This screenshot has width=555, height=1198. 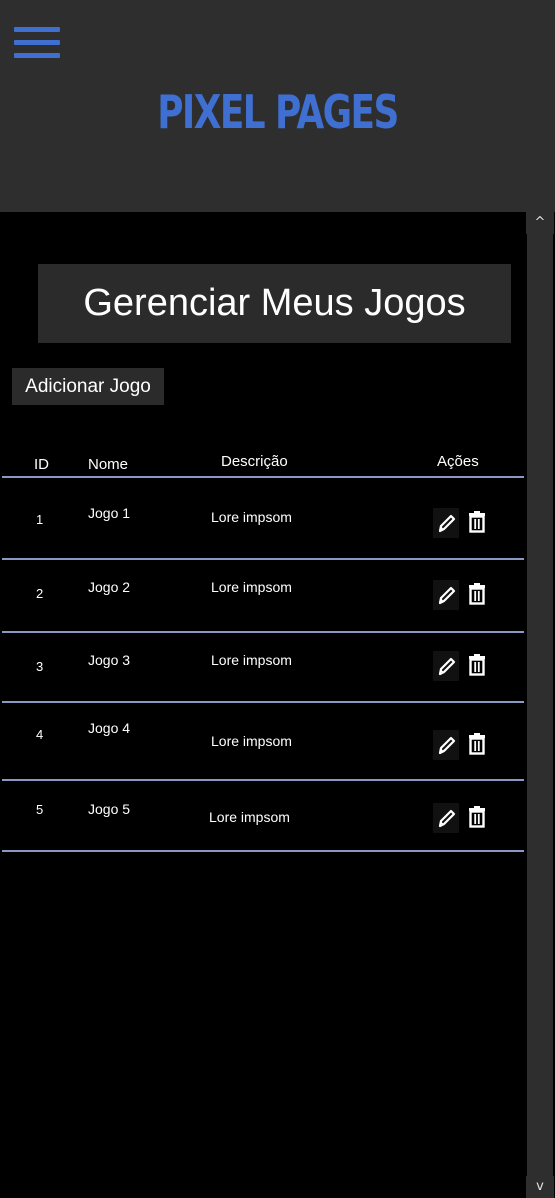 What do you see at coordinates (109, 728) in the screenshot?
I see `row-name: Jogo 4` at bounding box center [109, 728].